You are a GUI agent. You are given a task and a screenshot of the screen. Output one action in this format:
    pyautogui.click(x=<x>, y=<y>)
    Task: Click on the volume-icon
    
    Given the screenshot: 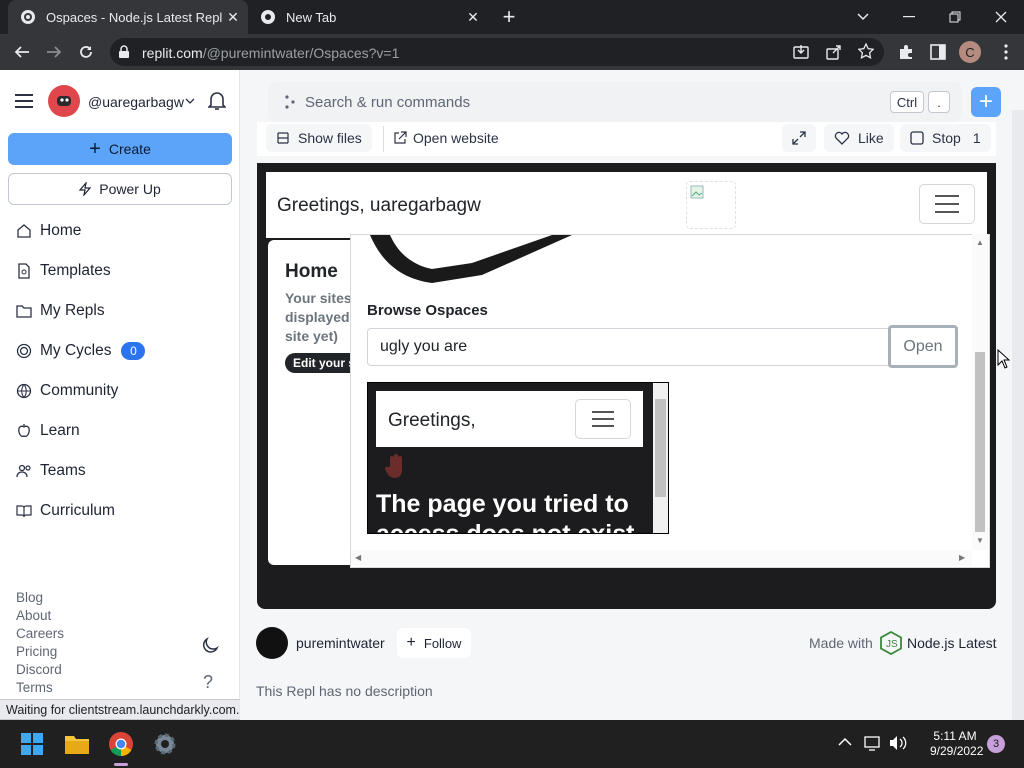 What is the action you would take?
    pyautogui.click(x=898, y=743)
    